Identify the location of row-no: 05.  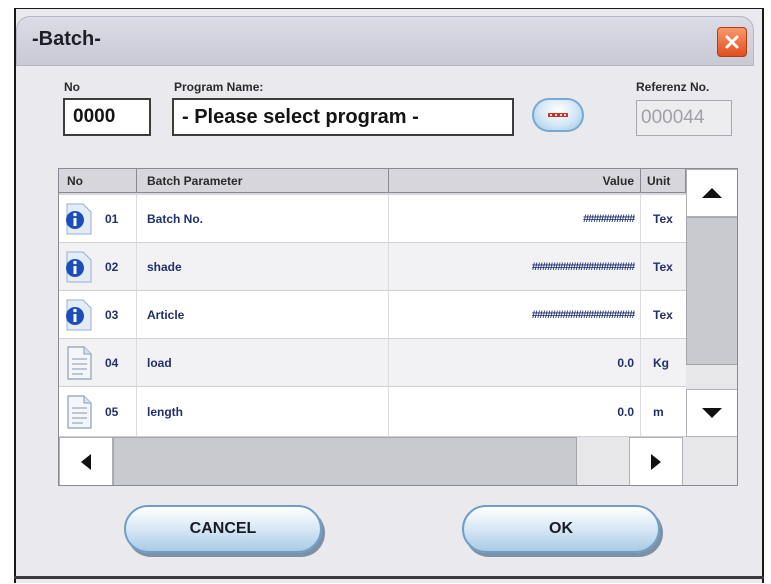
(118, 411).